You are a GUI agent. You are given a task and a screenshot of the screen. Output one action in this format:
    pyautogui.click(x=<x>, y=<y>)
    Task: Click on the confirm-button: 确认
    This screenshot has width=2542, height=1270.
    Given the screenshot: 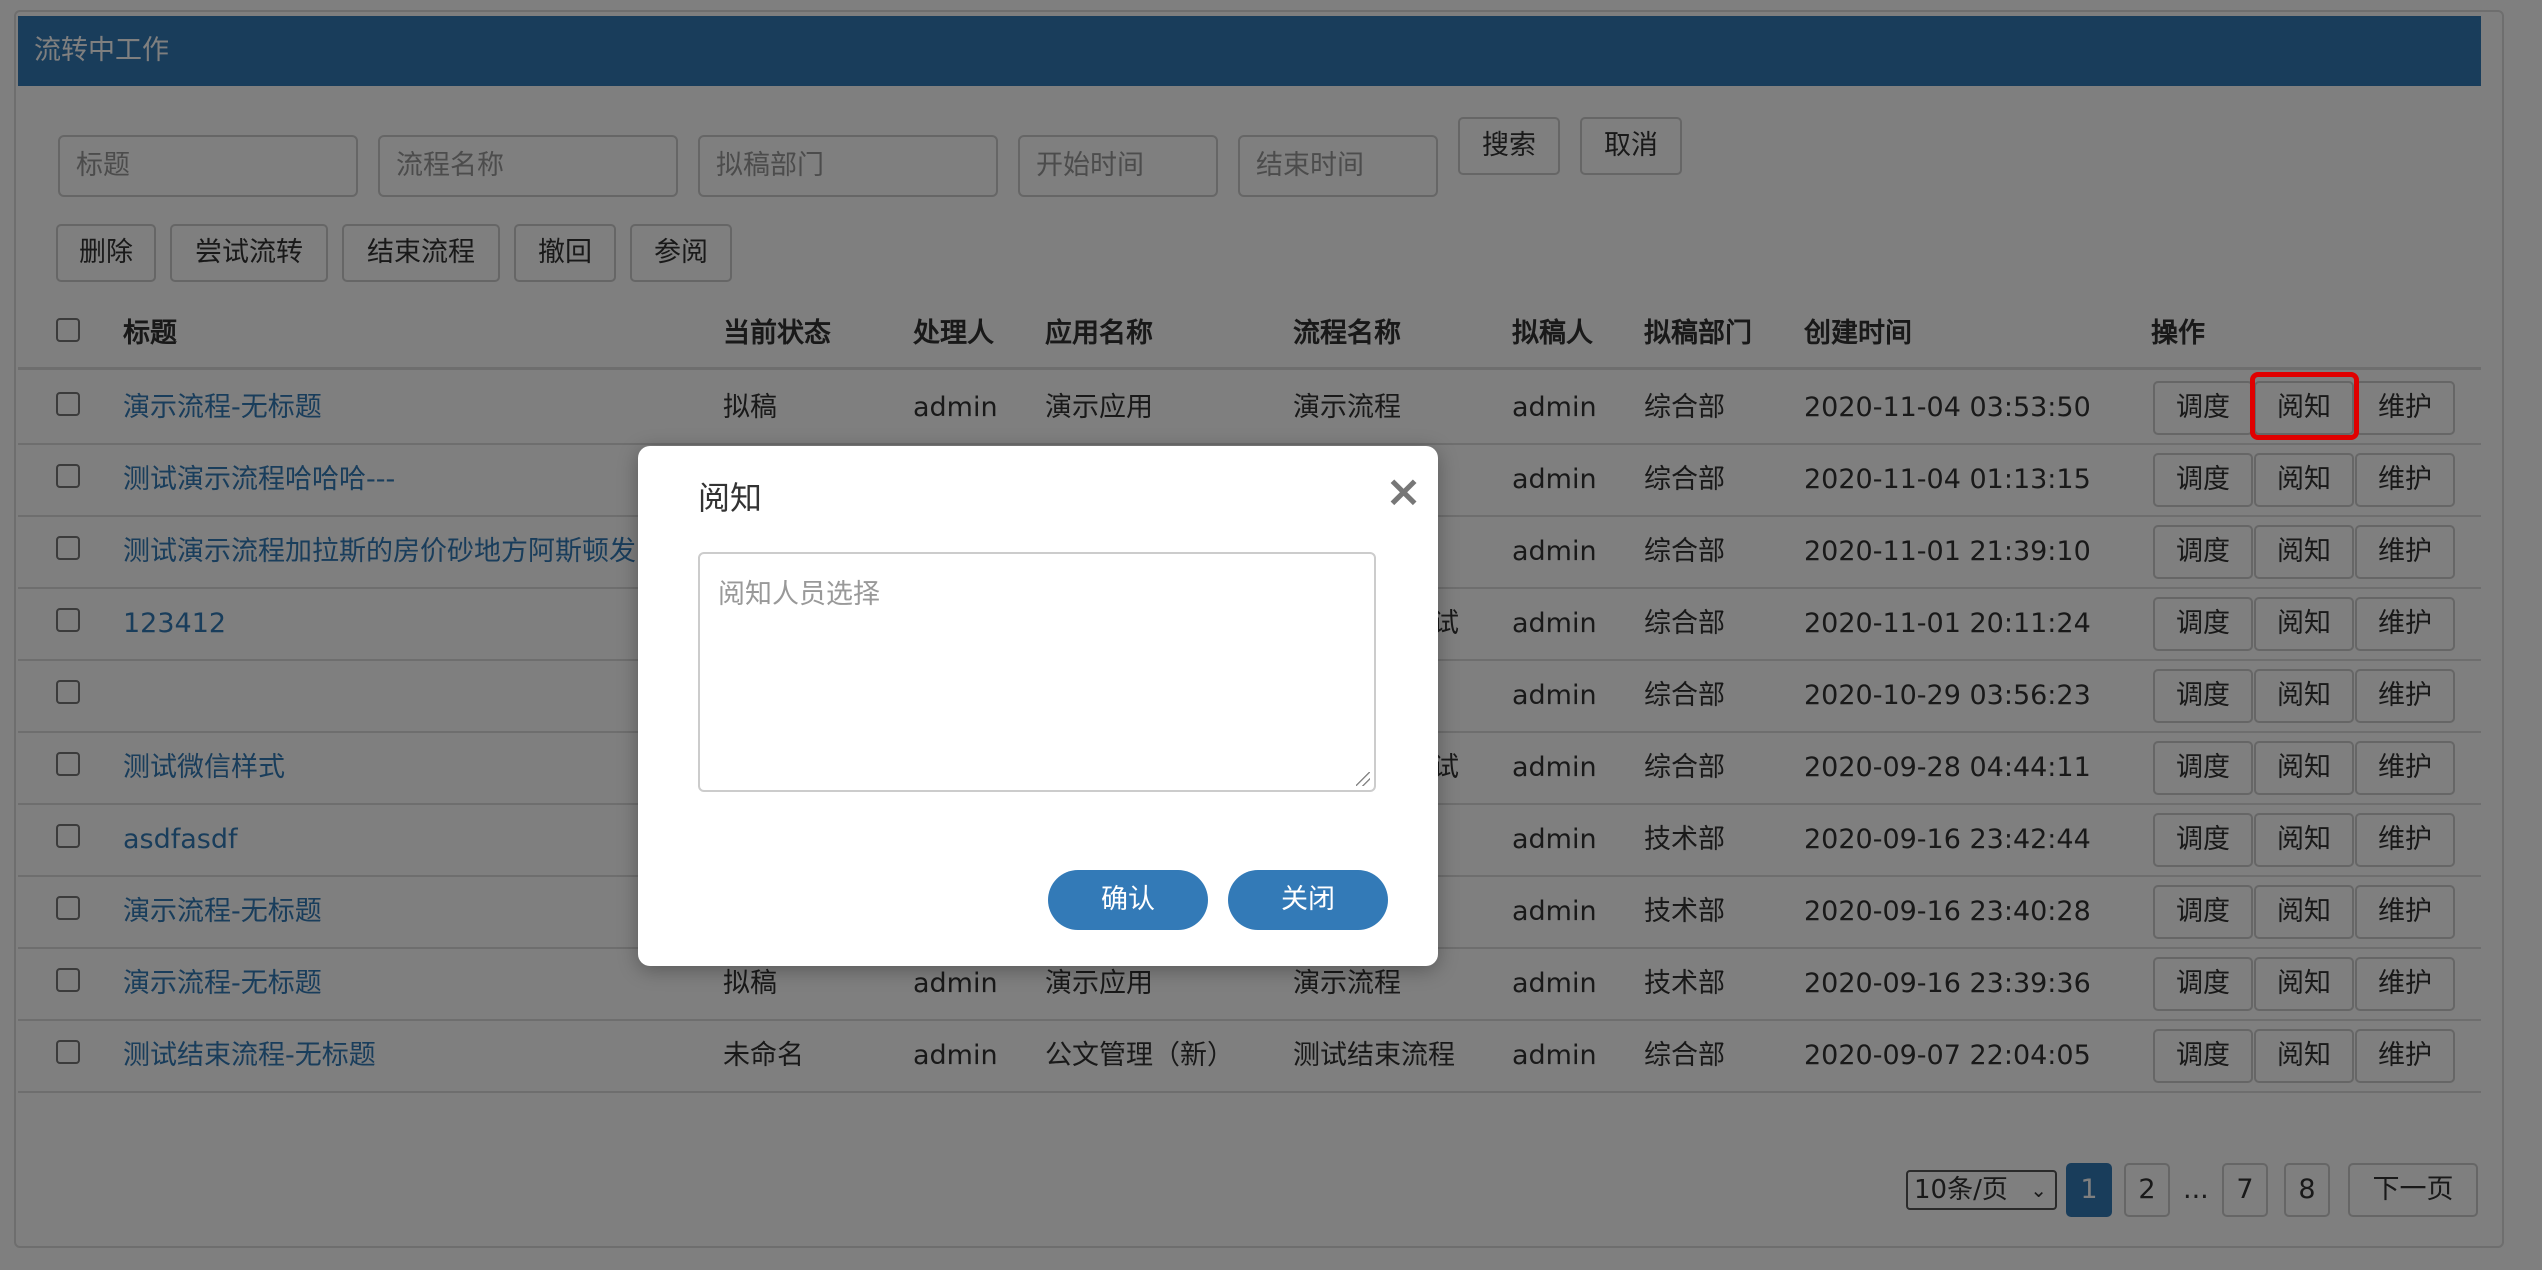 What is the action you would take?
    pyautogui.click(x=1128, y=900)
    